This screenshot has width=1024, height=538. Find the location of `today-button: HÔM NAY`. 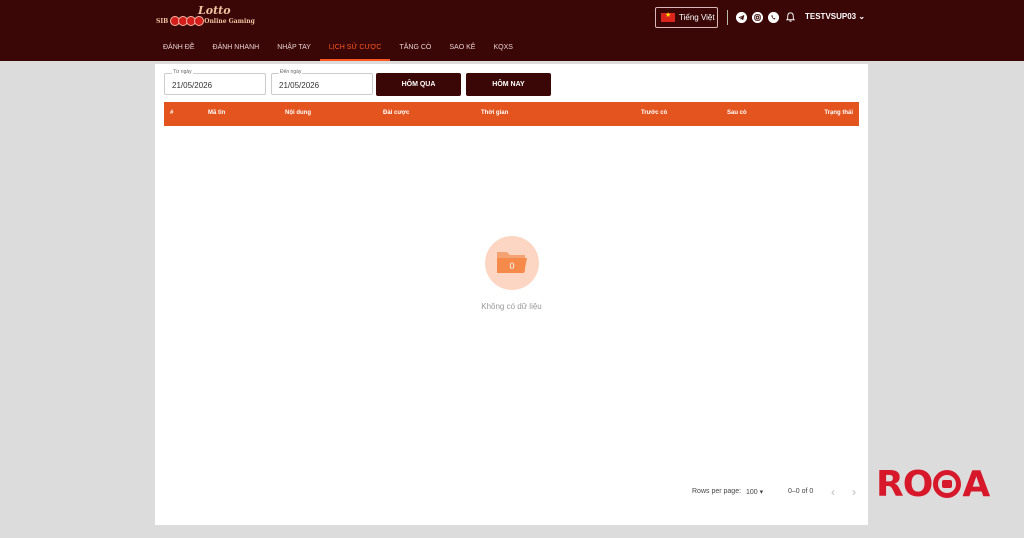

today-button: HÔM NAY is located at coordinates (508, 84).